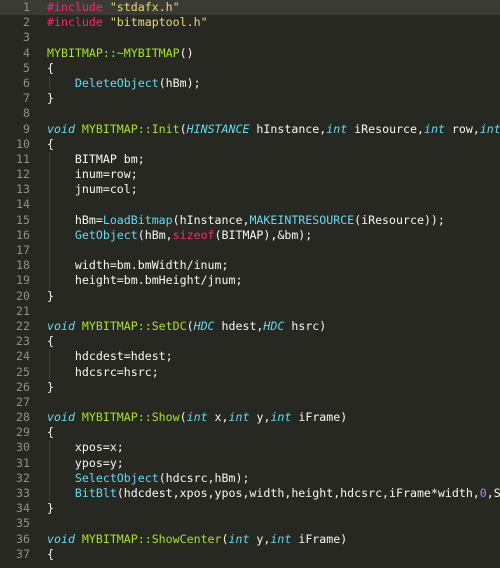 This screenshot has width=500, height=568. What do you see at coordinates (23, 143) in the screenshot?
I see `line-number: 10` at bounding box center [23, 143].